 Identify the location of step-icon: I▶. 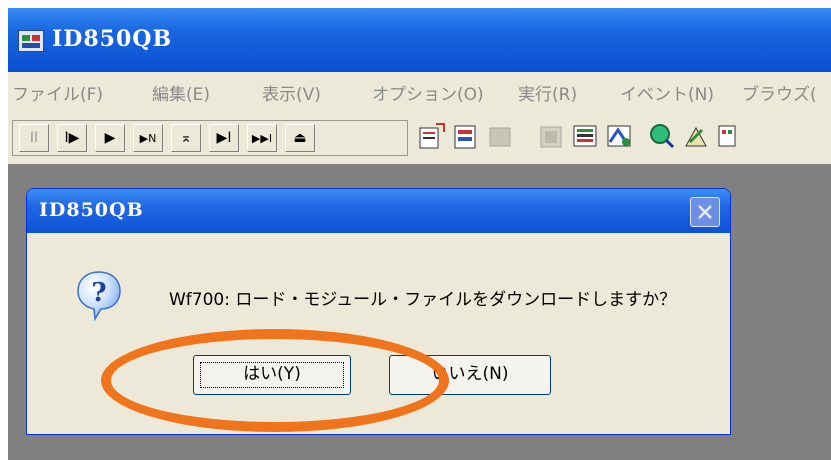
(72, 138).